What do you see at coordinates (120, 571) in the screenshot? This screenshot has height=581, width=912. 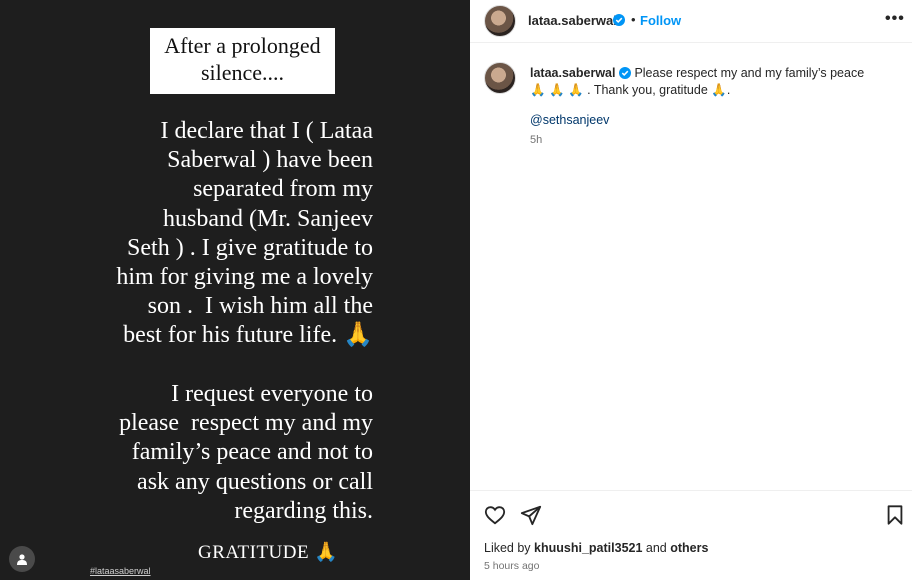 I see `story-hashtag: #lataasaberwal` at bounding box center [120, 571].